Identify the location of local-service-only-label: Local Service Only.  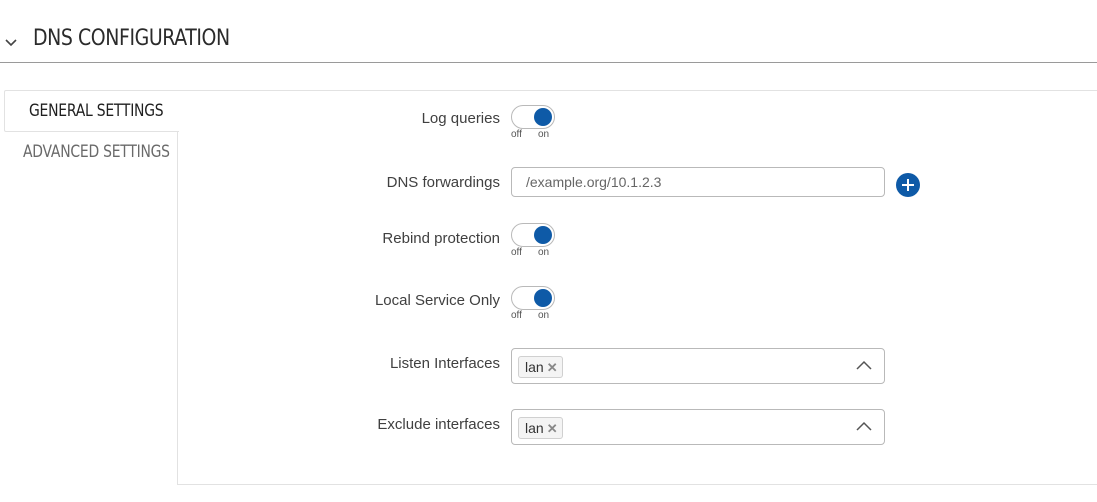
(437, 300).